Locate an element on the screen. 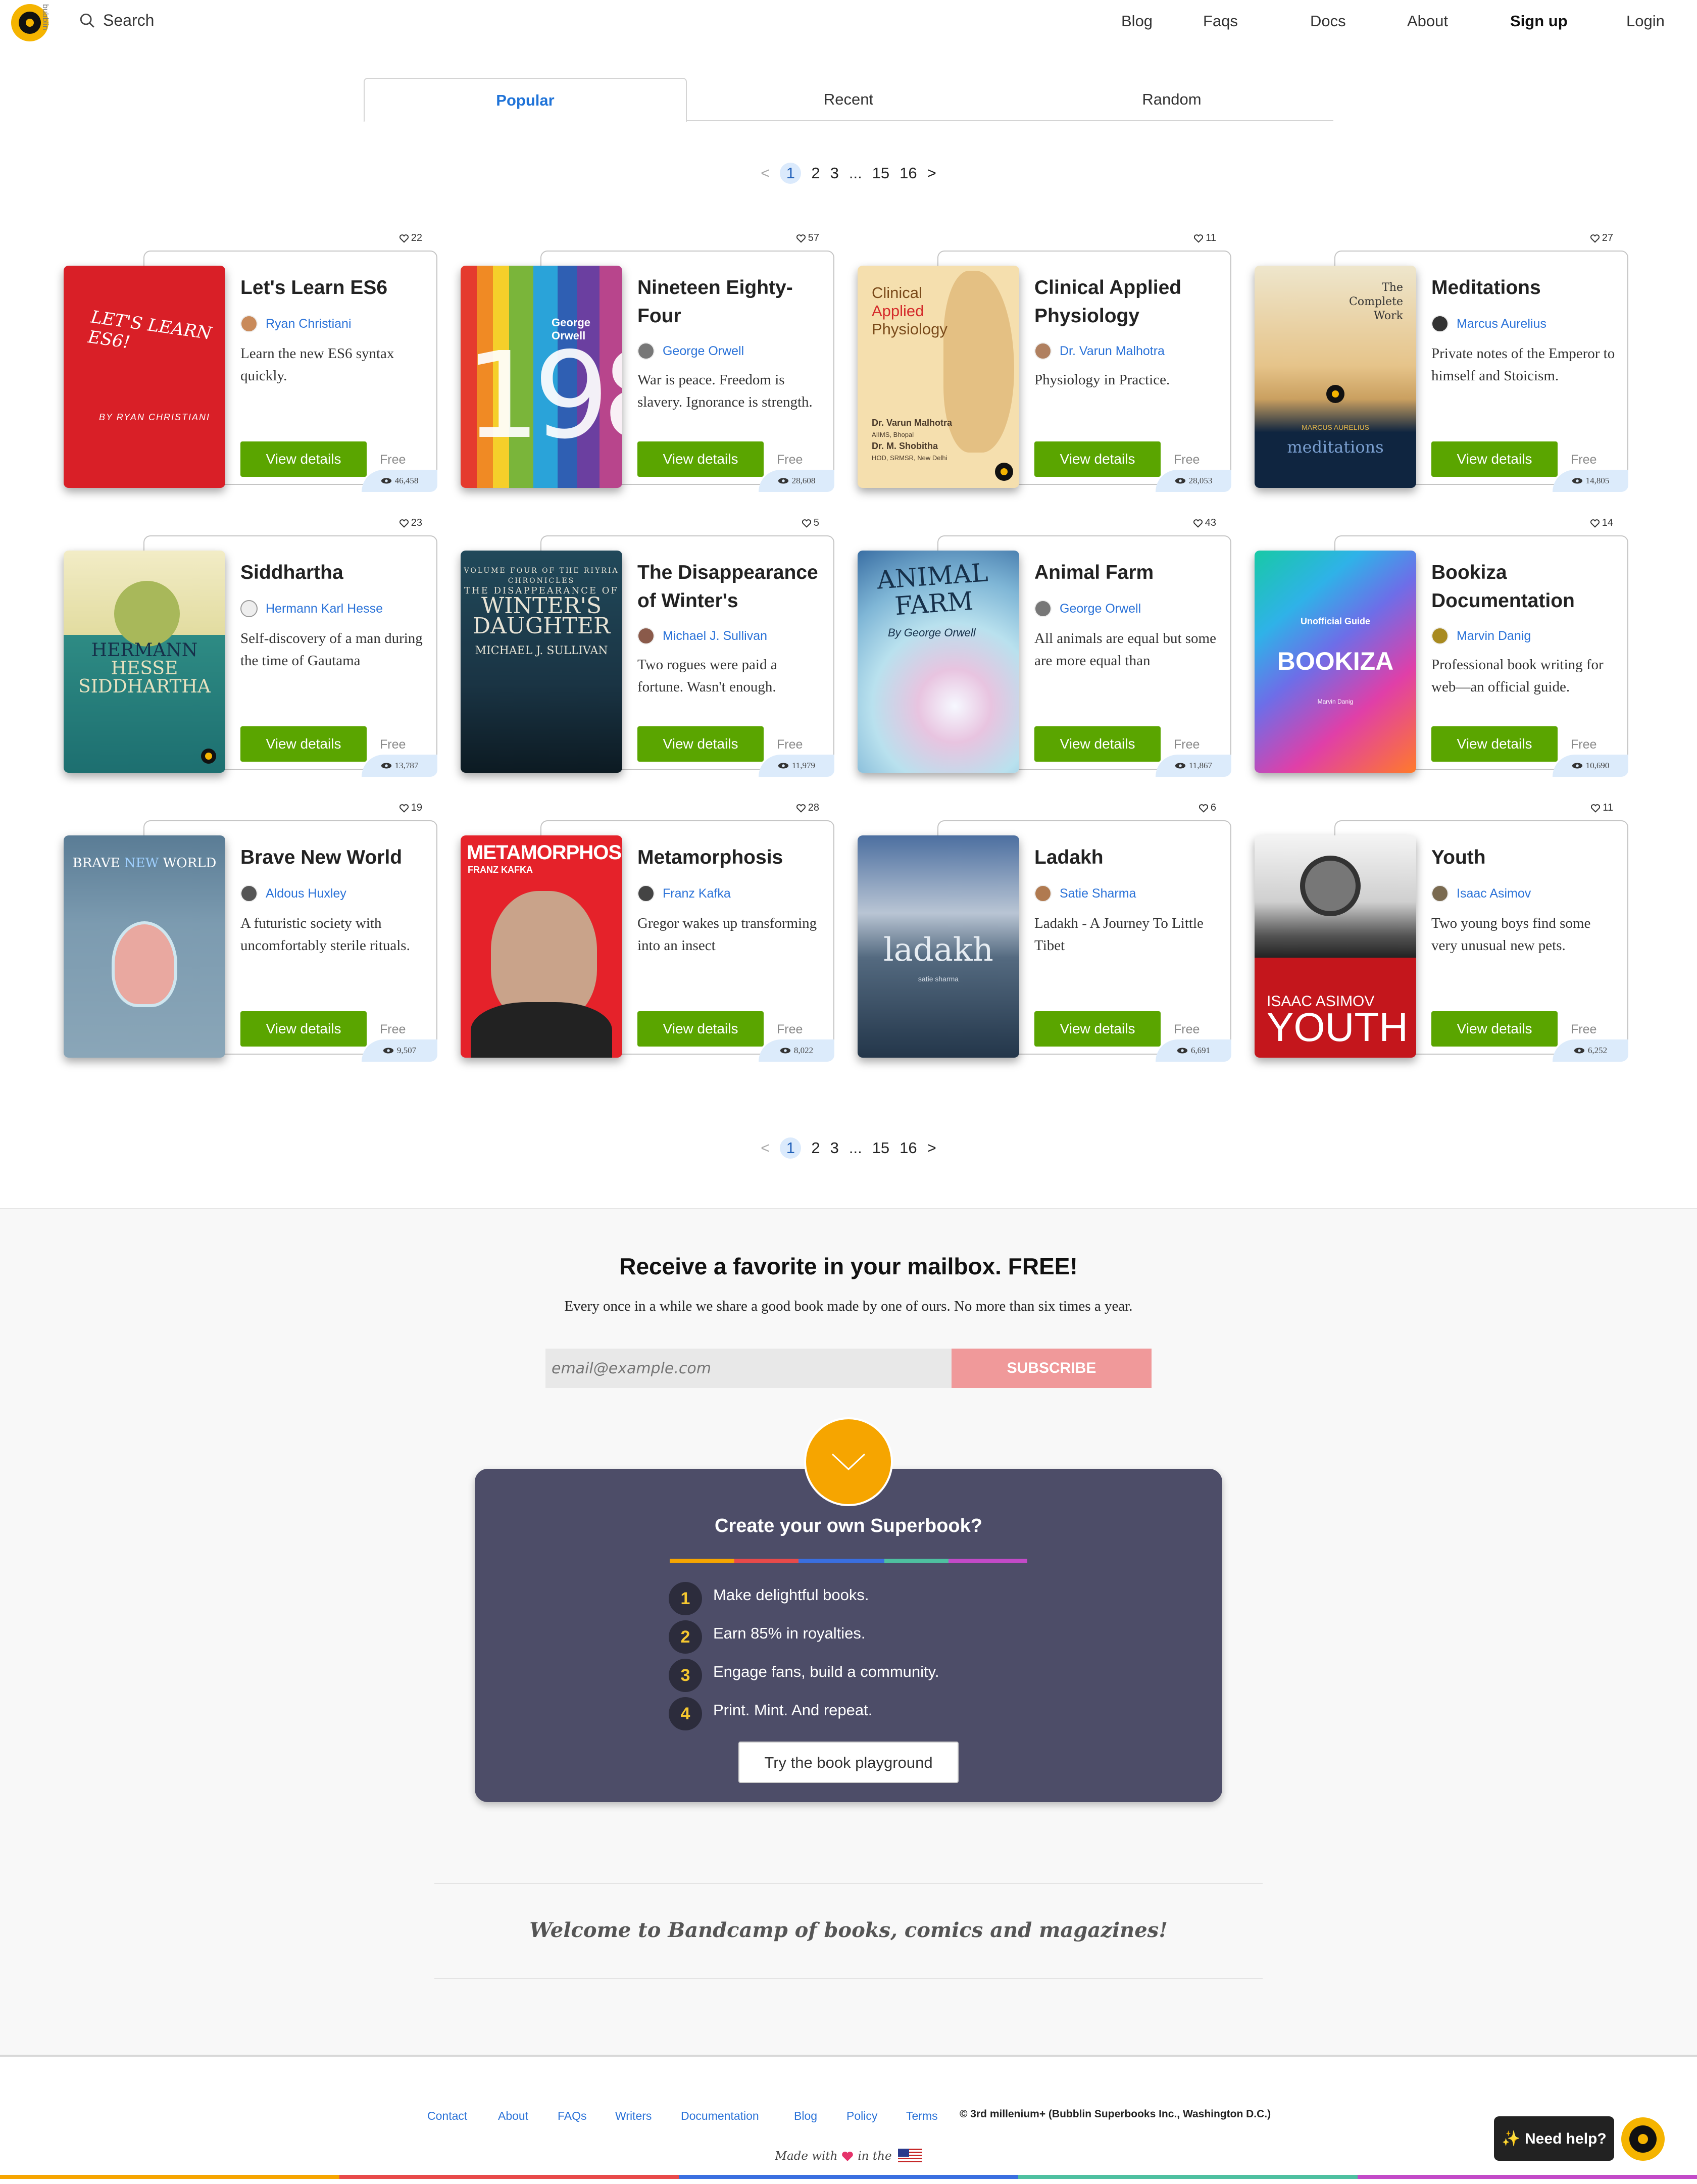  book-title: The Disappearance of Winter's is located at coordinates (733, 587).